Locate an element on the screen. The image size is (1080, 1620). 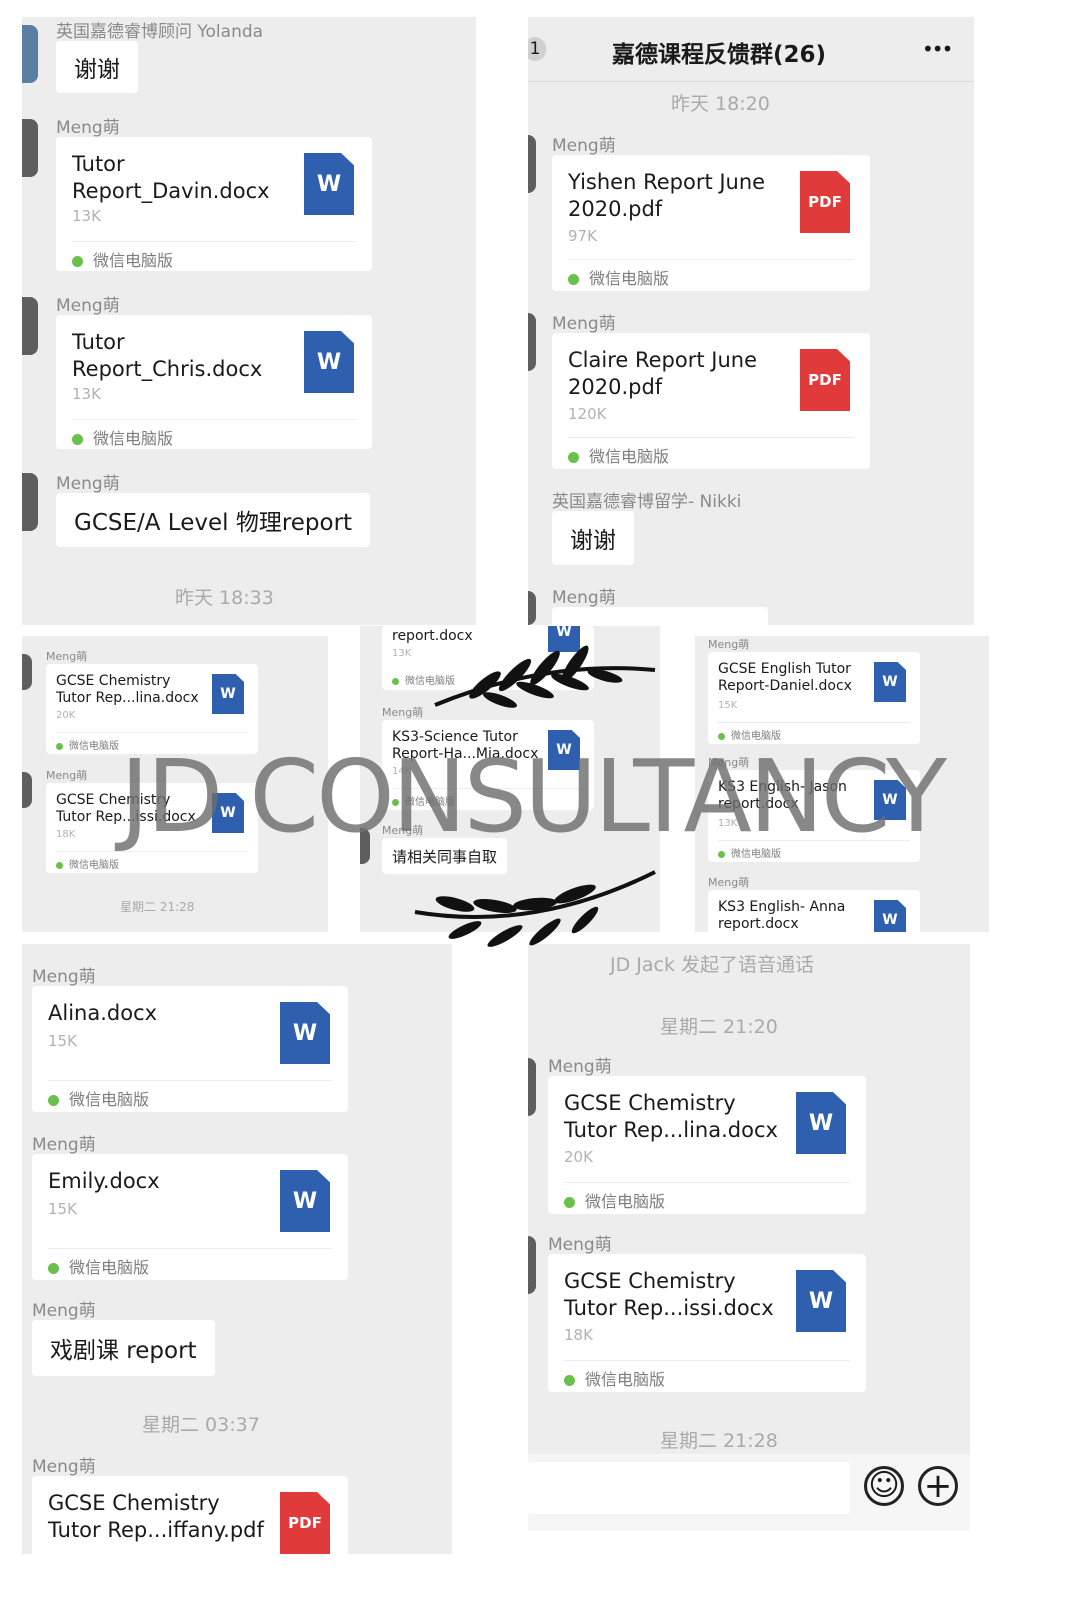
message-bubble: GCSE/A Level 物理report is located at coordinates (213, 520).